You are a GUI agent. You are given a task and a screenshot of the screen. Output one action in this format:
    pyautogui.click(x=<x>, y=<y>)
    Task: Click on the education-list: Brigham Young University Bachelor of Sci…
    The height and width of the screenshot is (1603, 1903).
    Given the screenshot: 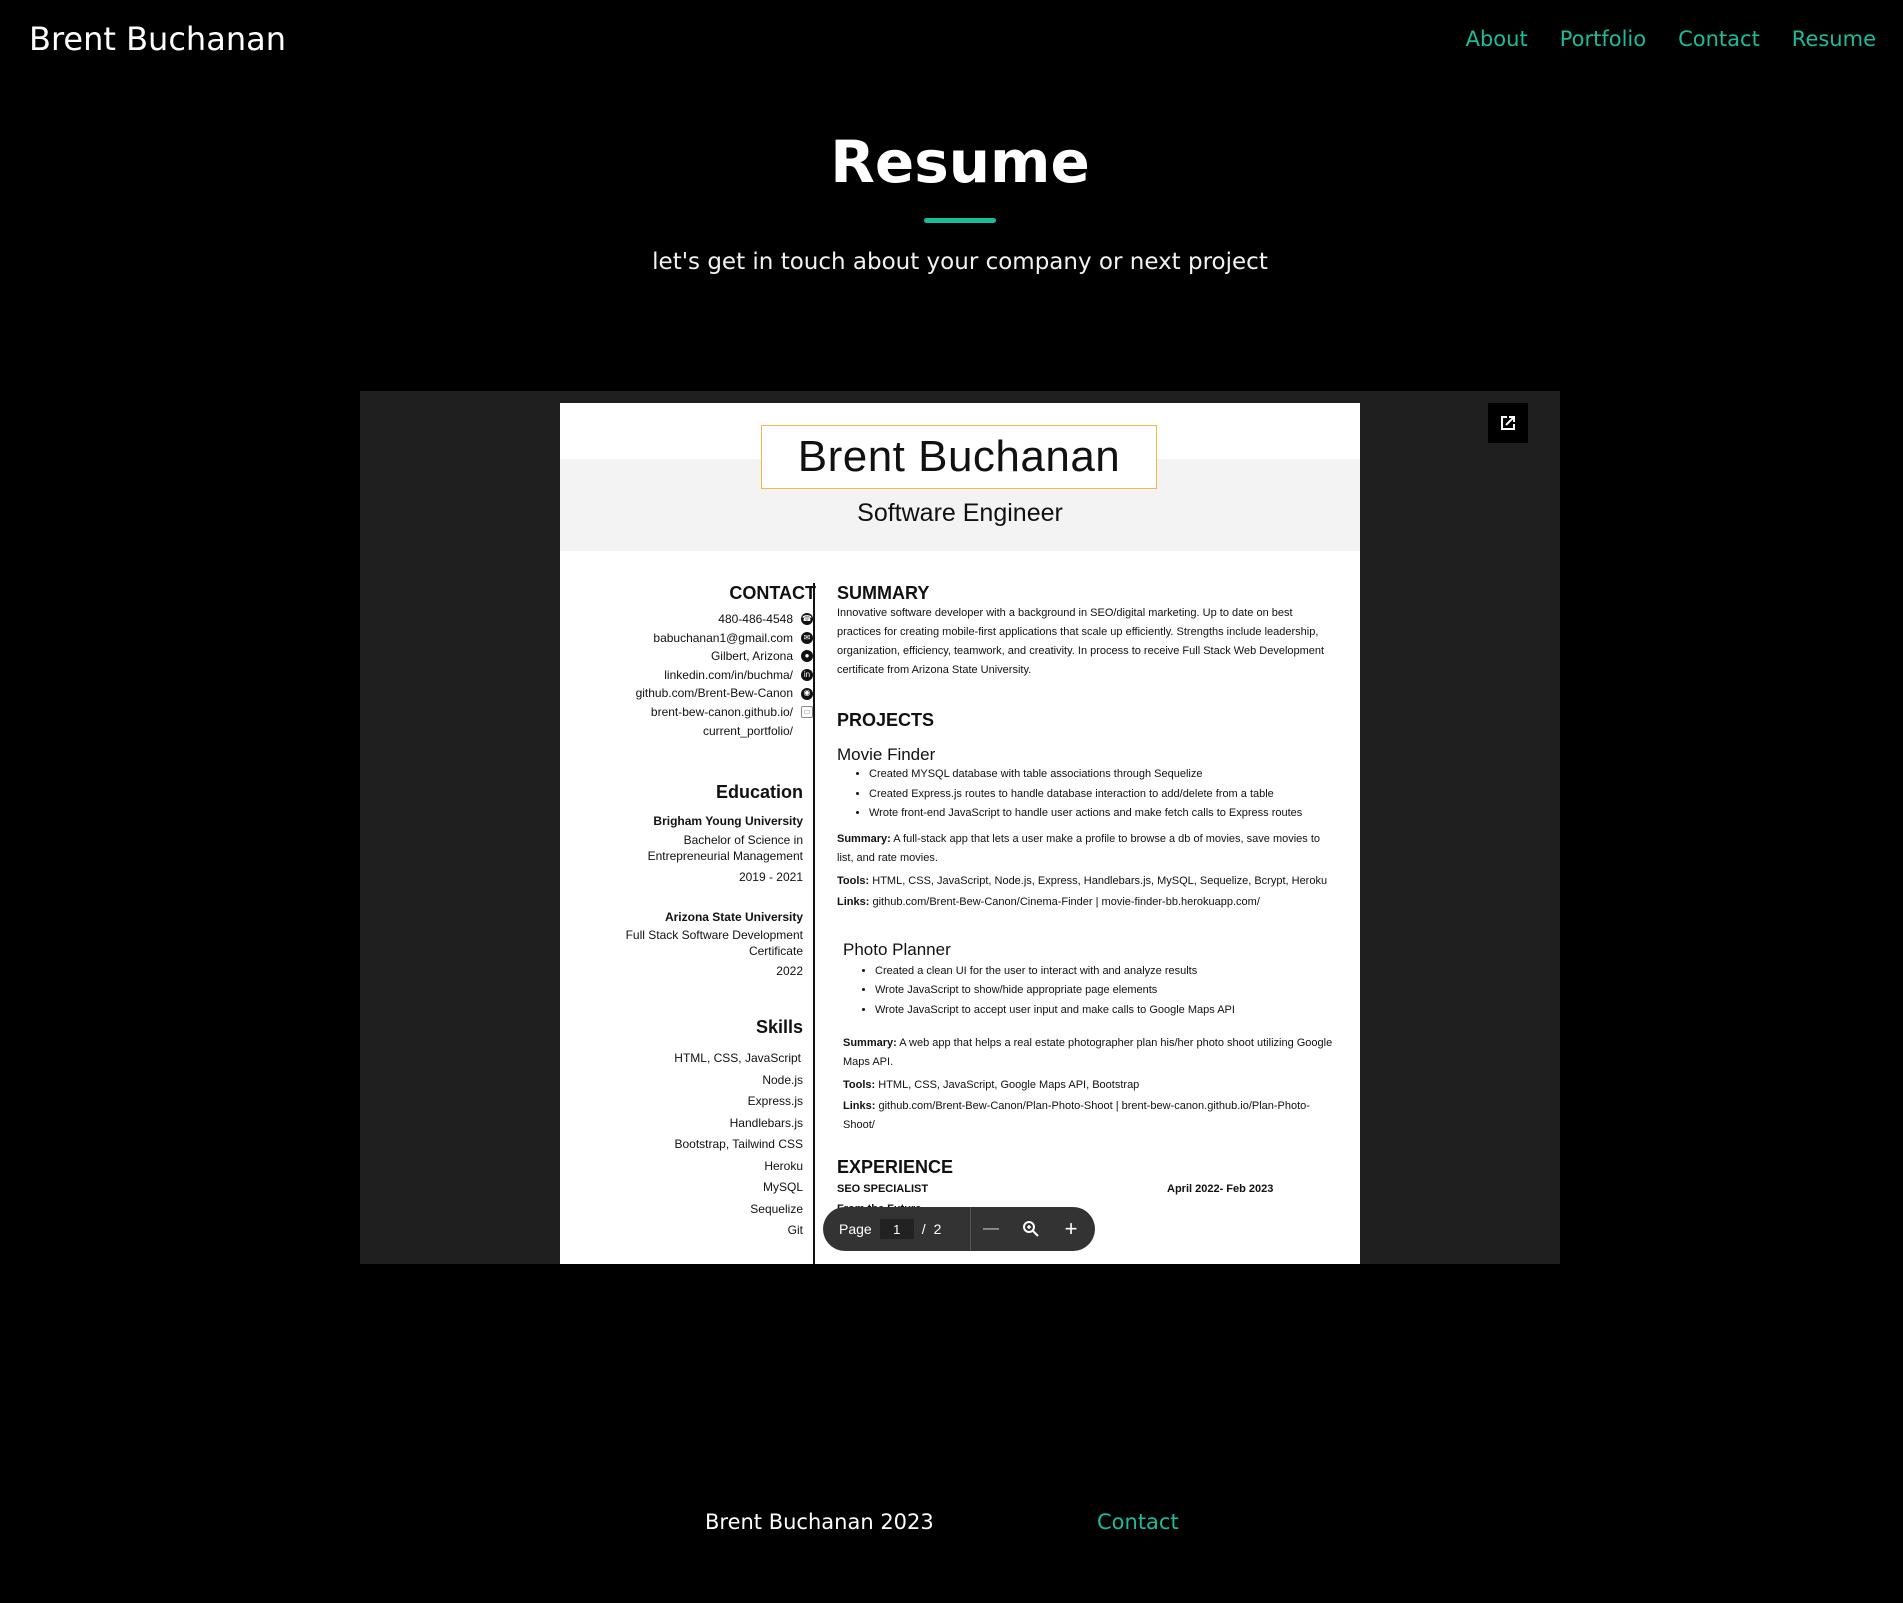 What is the action you would take?
    pyautogui.click(x=681, y=896)
    